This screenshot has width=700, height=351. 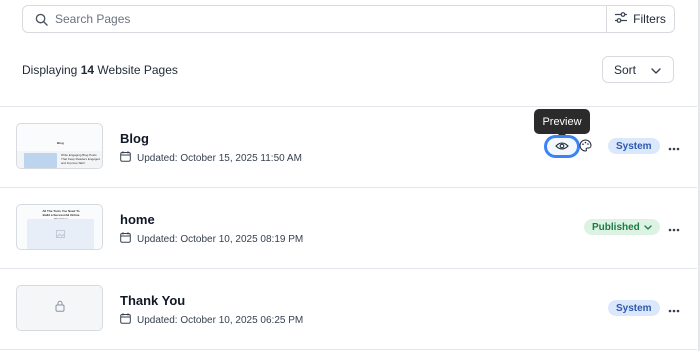 What do you see at coordinates (649, 19) in the screenshot?
I see `filters-label: Filters` at bounding box center [649, 19].